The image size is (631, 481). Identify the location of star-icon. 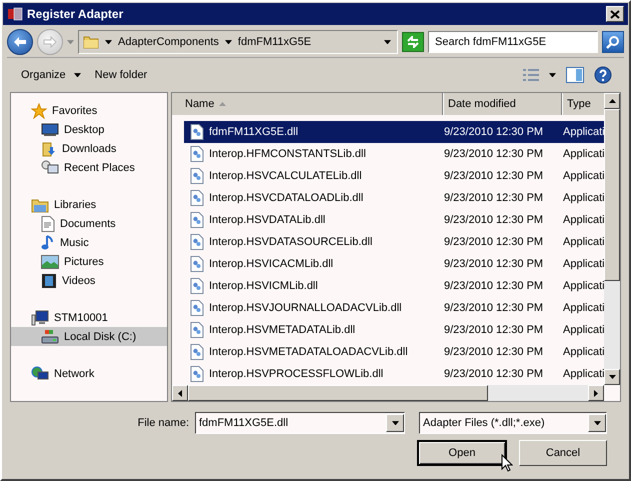
(39, 110).